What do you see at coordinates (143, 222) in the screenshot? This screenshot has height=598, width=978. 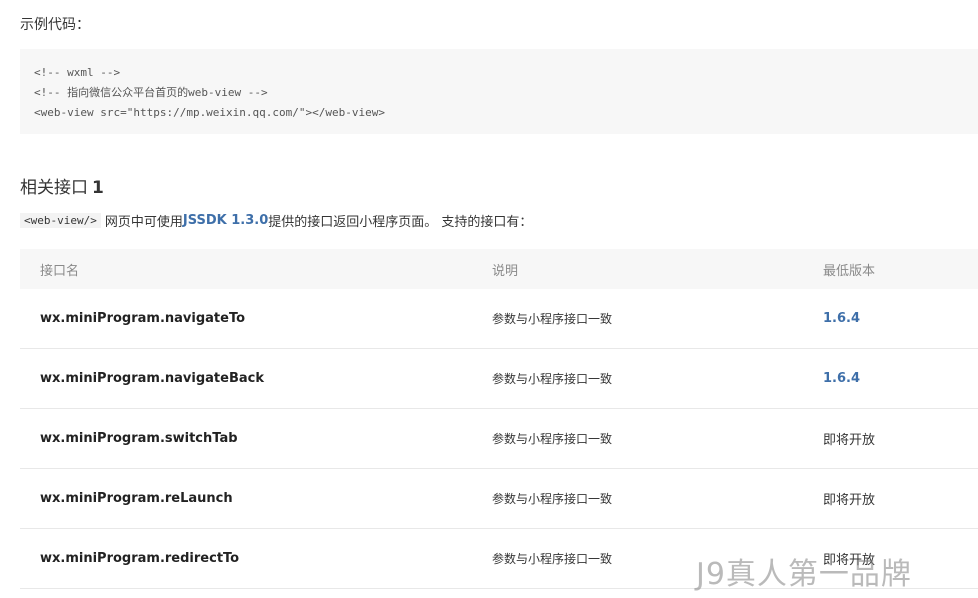 I see `description-text-before: 网页中可使用` at bounding box center [143, 222].